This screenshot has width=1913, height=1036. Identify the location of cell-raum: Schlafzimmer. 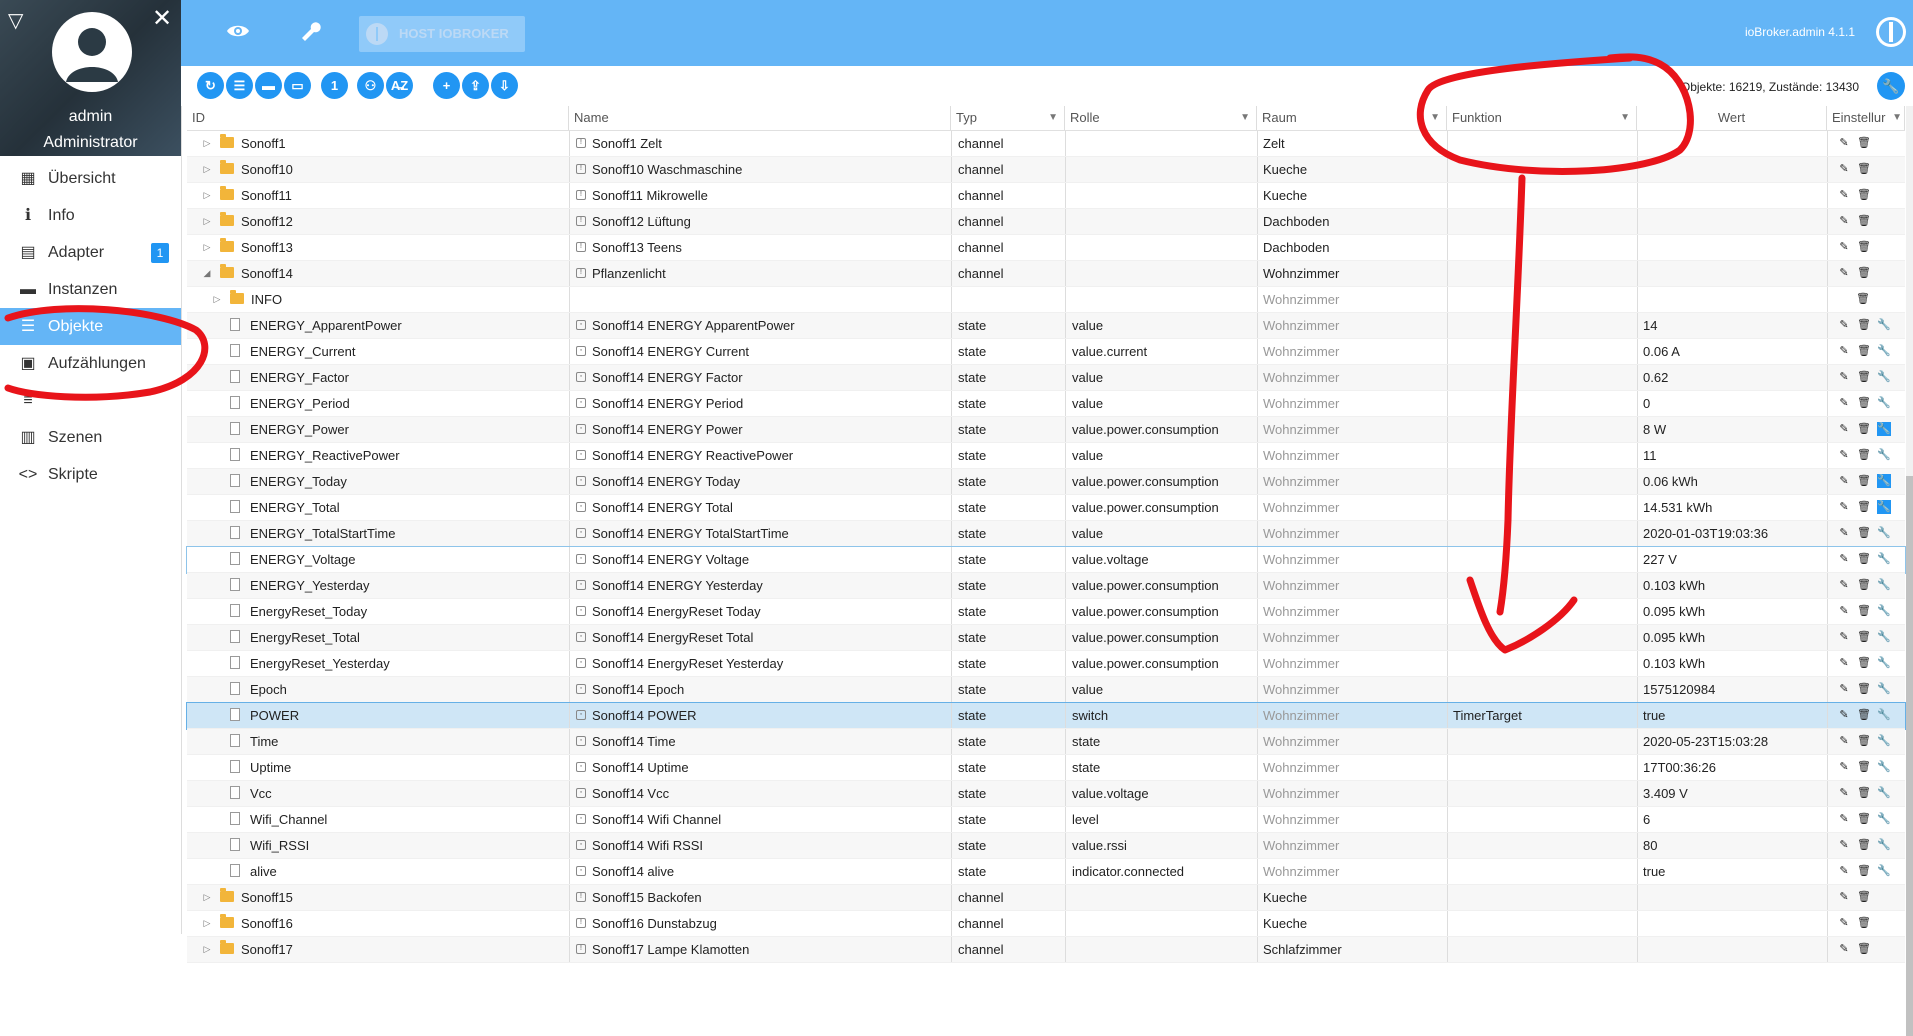
(1352, 949).